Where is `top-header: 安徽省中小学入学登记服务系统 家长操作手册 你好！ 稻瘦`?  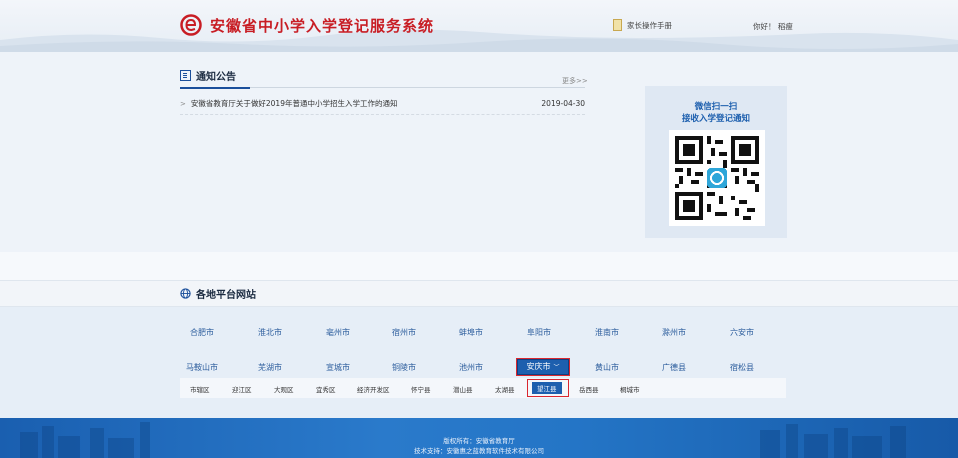 top-header: 安徽省中小学入学登记服务系统 家长操作手册 你好！ 稻瘦 is located at coordinates (479, 26).